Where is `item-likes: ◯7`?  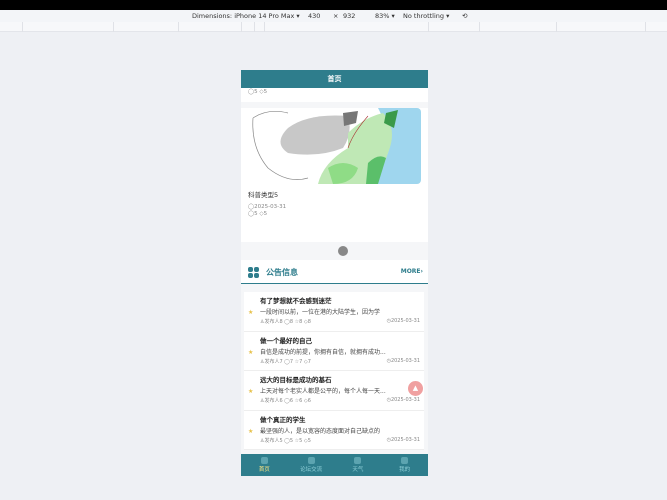 item-likes: ◯7 is located at coordinates (289, 361).